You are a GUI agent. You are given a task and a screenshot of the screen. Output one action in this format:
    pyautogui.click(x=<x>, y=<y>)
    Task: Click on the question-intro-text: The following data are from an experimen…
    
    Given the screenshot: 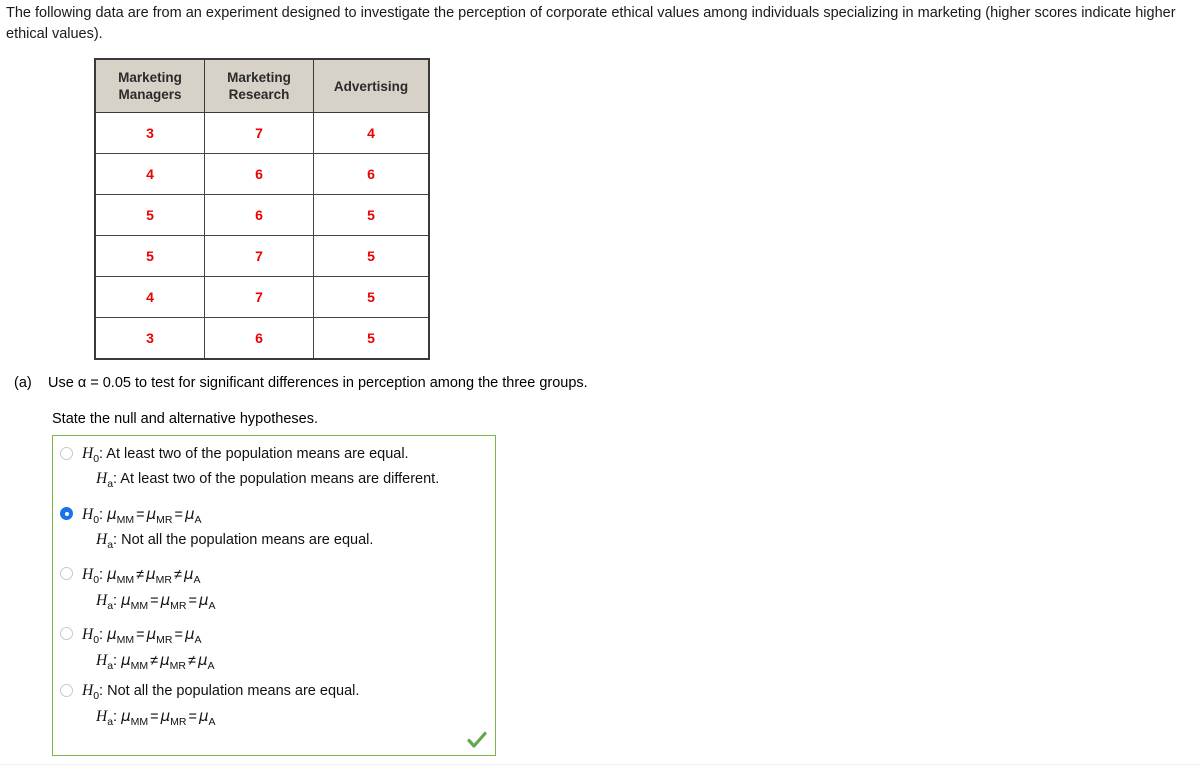 What is the action you would take?
    pyautogui.click(x=591, y=23)
    